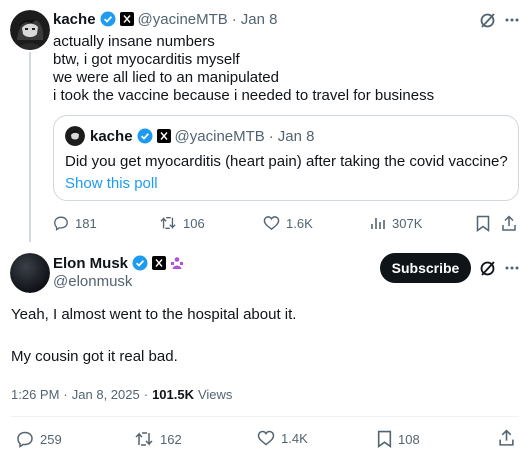 This screenshot has width=530, height=456. What do you see at coordinates (294, 438) in the screenshot?
I see `like-count: 1.4K` at bounding box center [294, 438].